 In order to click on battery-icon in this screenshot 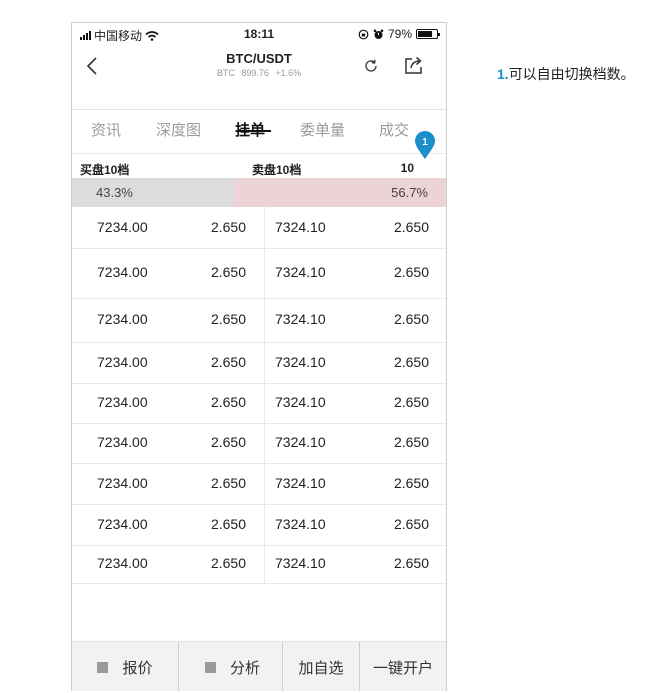, I will do `click(428, 34)`.